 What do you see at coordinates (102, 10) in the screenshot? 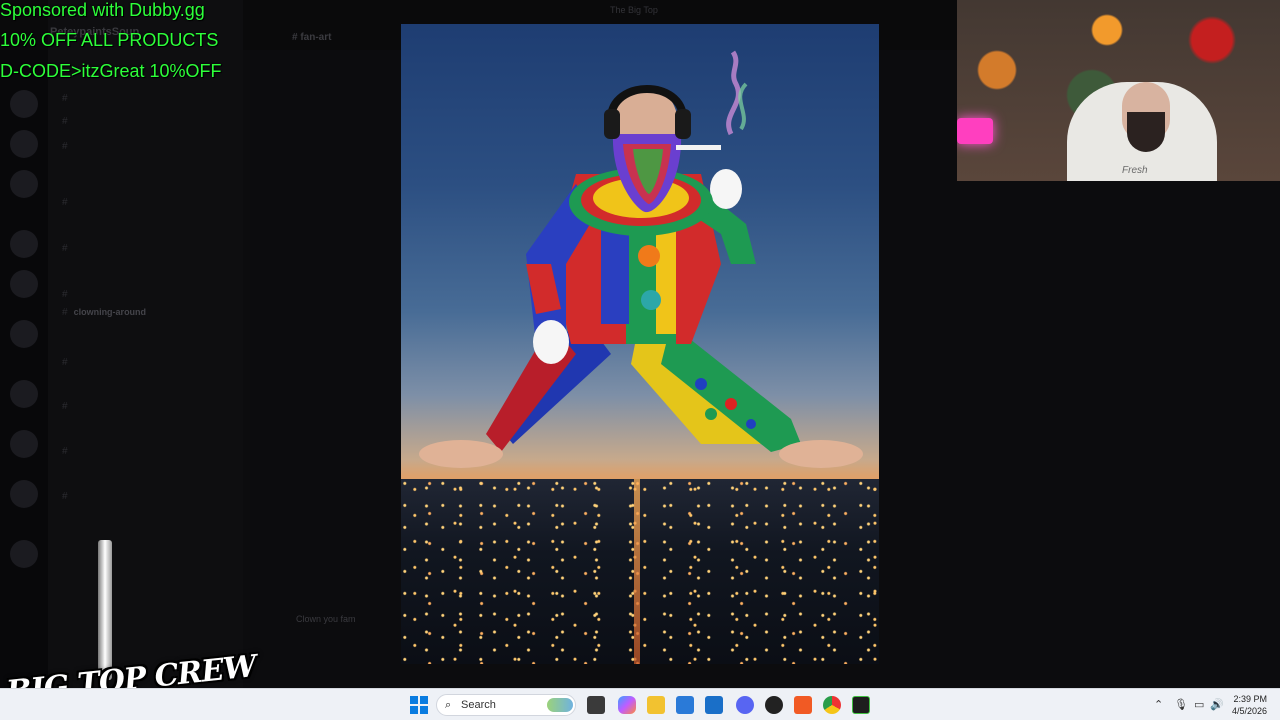
I see `sponsor-title: Sponsored with Dubby.gg` at bounding box center [102, 10].